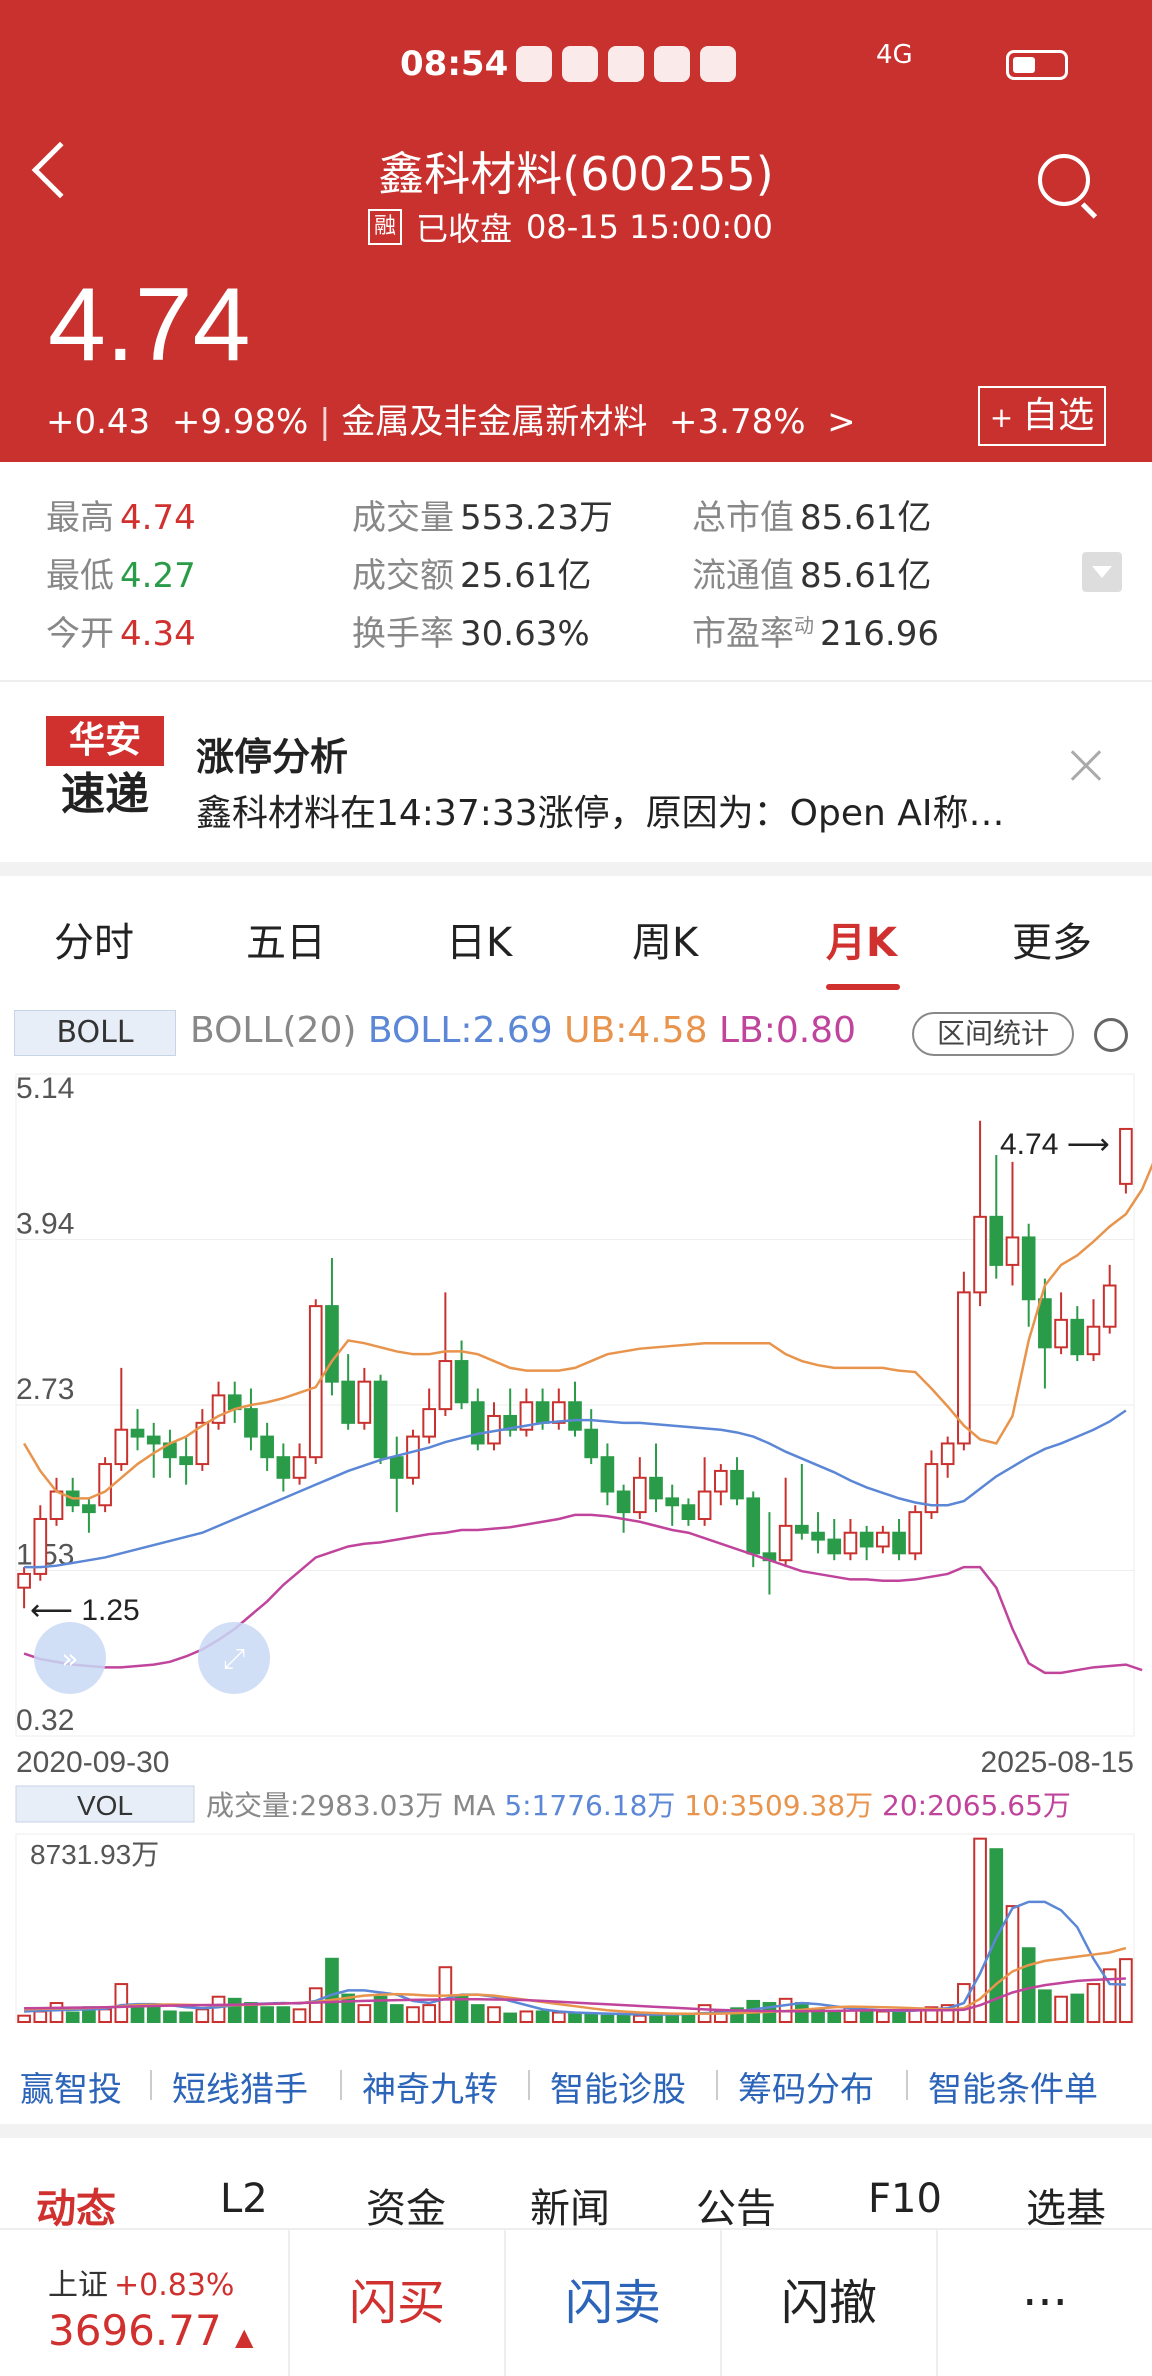 Image resolution: width=1152 pixels, height=2376 pixels. What do you see at coordinates (1055, 1144) in the screenshot?
I see `last-price-label: 4.74 ⟶` at bounding box center [1055, 1144].